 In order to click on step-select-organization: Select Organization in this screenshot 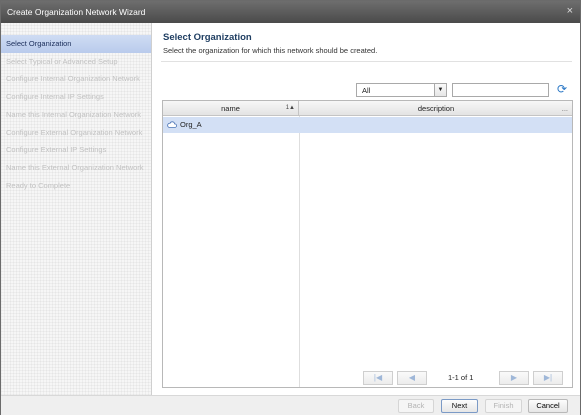, I will do `click(76, 44)`.